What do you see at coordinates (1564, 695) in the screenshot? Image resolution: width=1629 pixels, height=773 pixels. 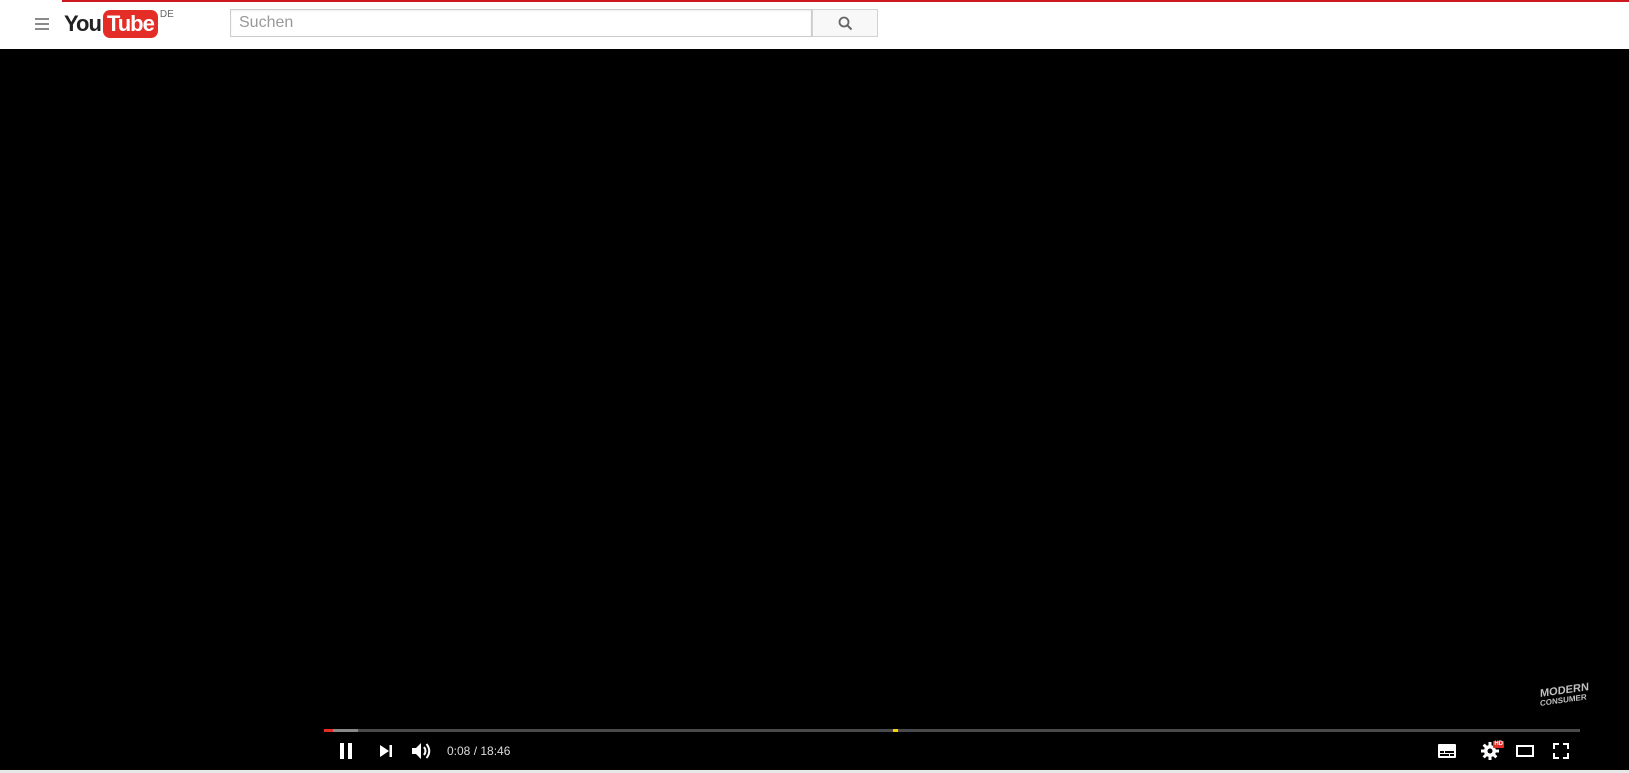 I see `channel-watermark: MODERN CONSUMER` at bounding box center [1564, 695].